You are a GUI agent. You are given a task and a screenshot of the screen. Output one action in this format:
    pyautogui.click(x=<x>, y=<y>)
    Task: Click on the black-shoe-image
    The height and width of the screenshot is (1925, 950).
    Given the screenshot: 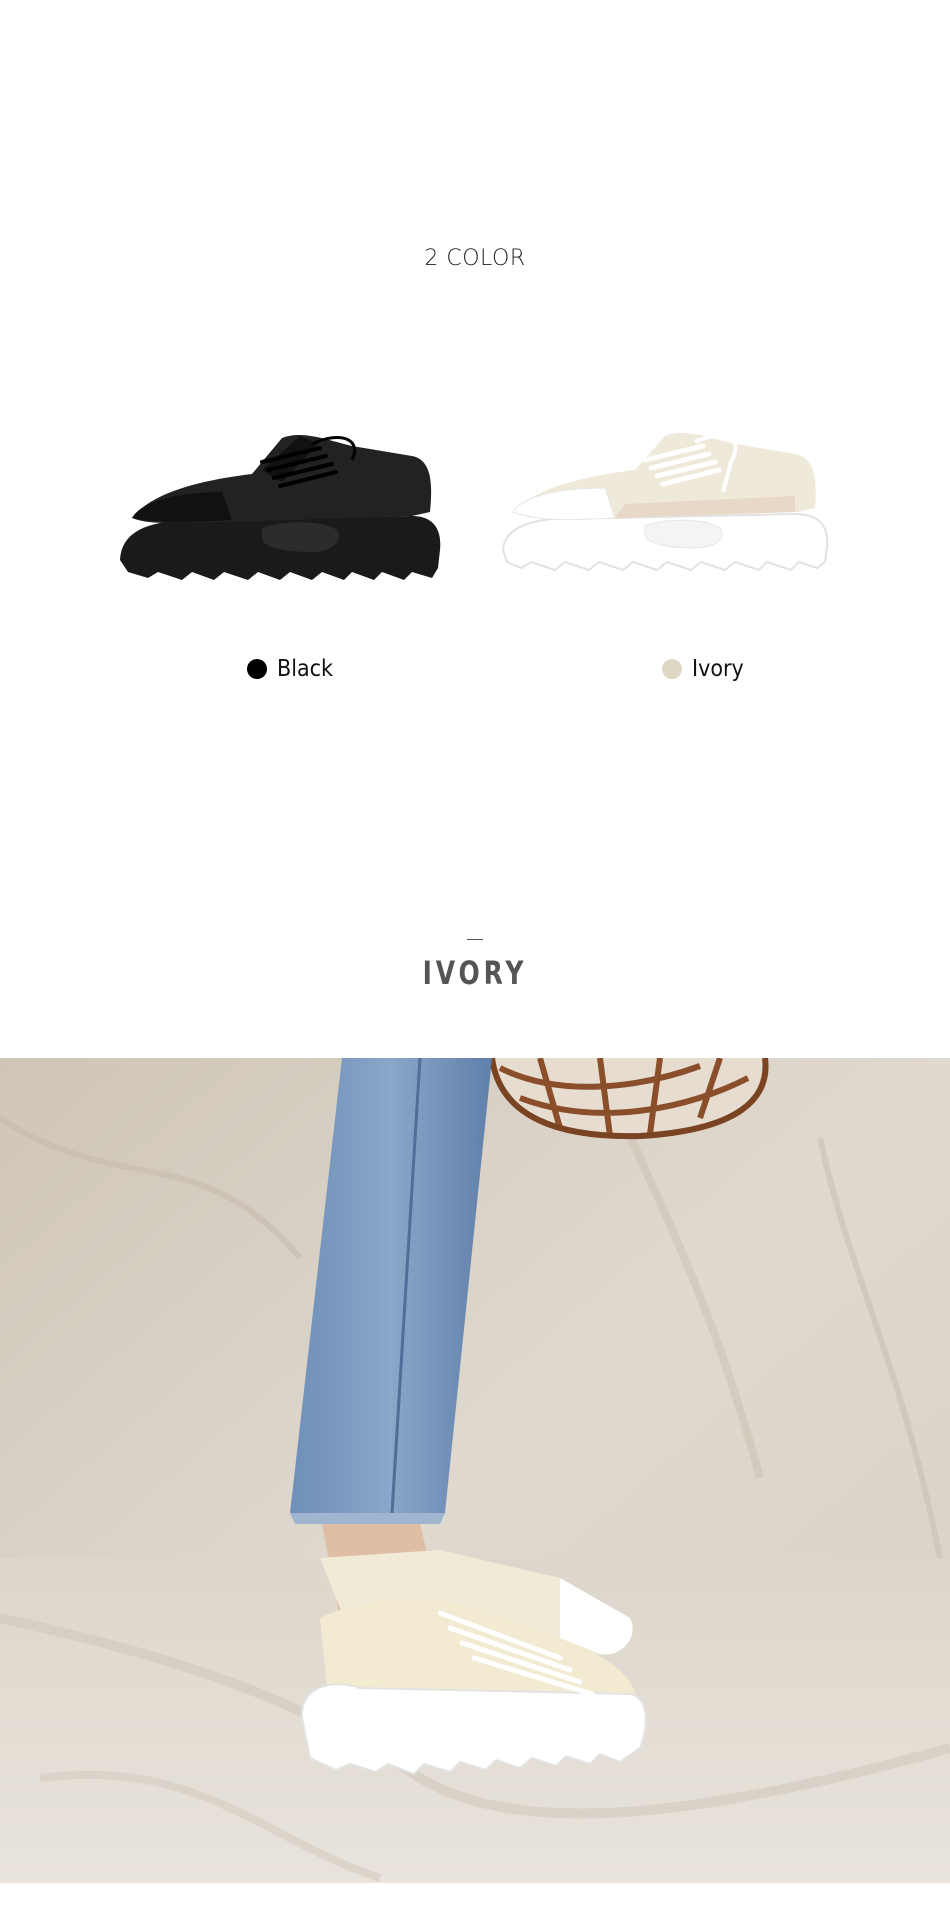 What is the action you would take?
    pyautogui.click(x=282, y=500)
    